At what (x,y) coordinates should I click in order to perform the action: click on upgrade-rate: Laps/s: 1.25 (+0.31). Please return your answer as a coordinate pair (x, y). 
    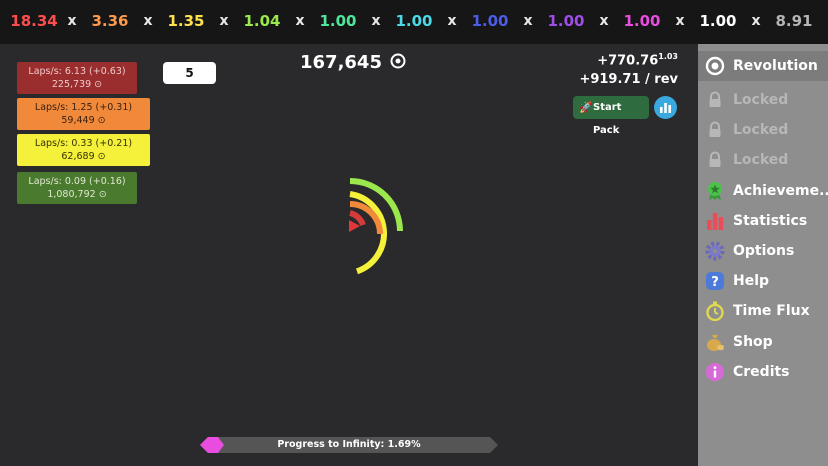
    Looking at the image, I should click on (83, 107).